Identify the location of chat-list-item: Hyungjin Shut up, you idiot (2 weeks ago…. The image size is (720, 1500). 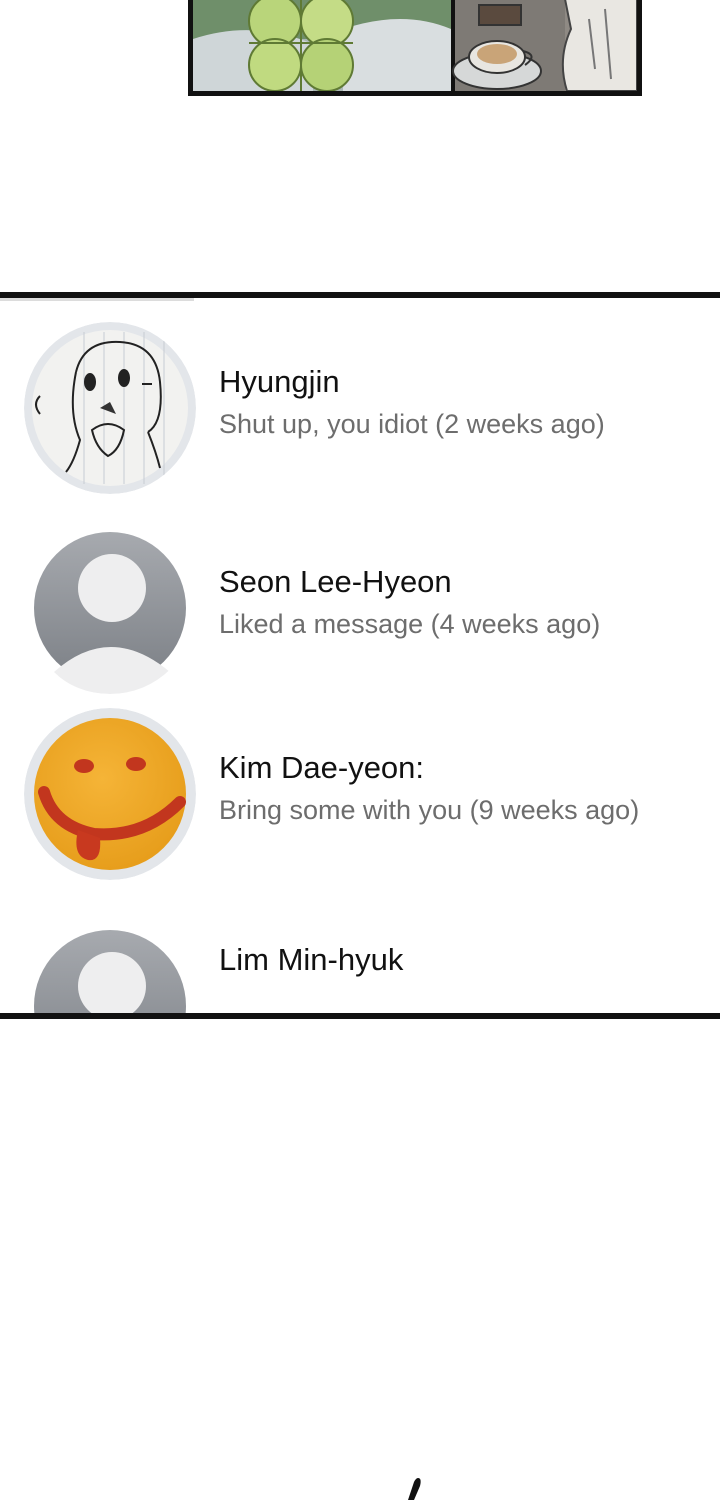
(360, 412).